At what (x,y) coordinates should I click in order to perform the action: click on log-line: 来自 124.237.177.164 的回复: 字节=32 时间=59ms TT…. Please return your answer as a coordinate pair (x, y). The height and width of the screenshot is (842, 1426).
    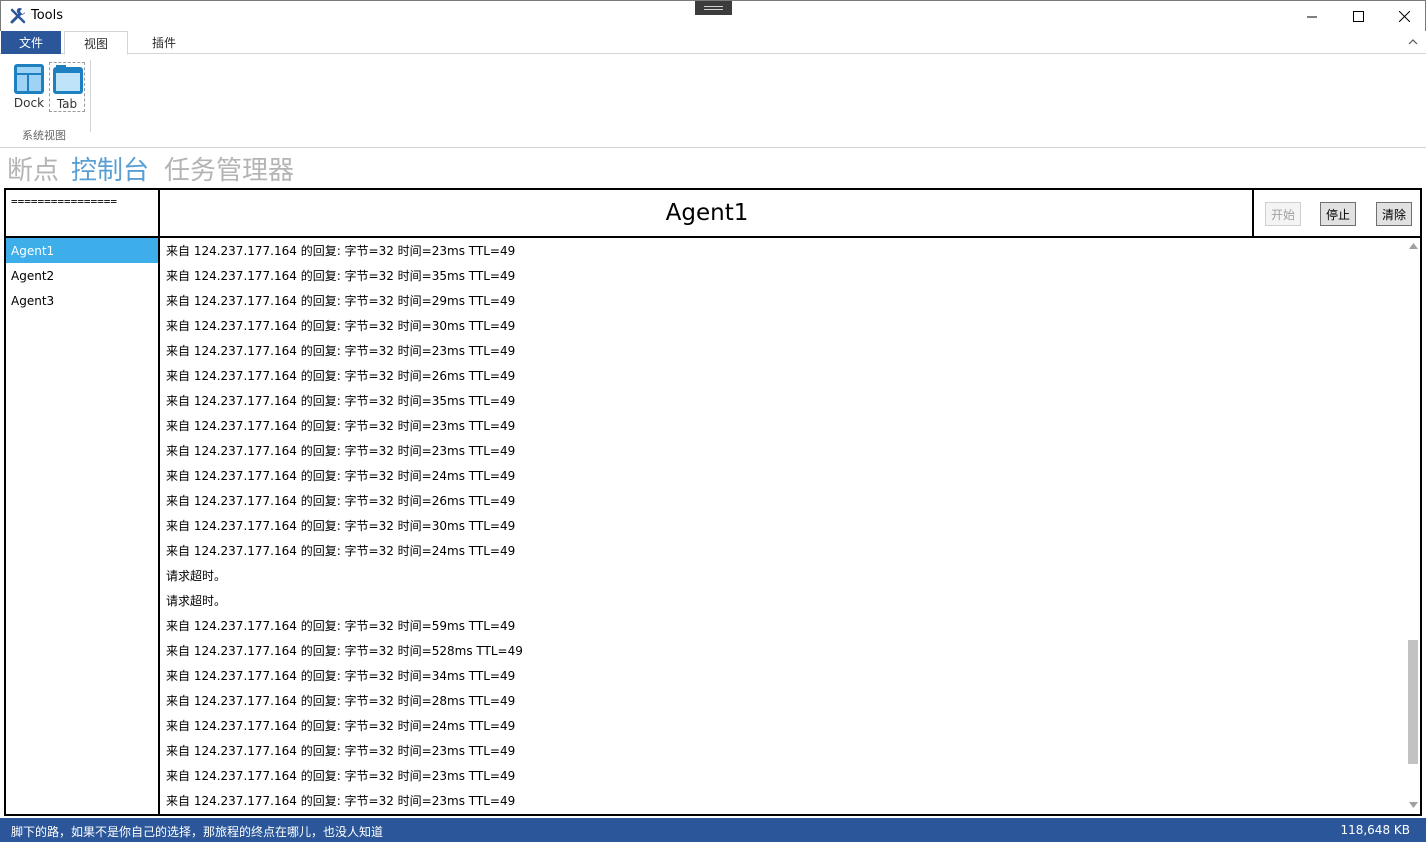
    Looking at the image, I should click on (341, 626).